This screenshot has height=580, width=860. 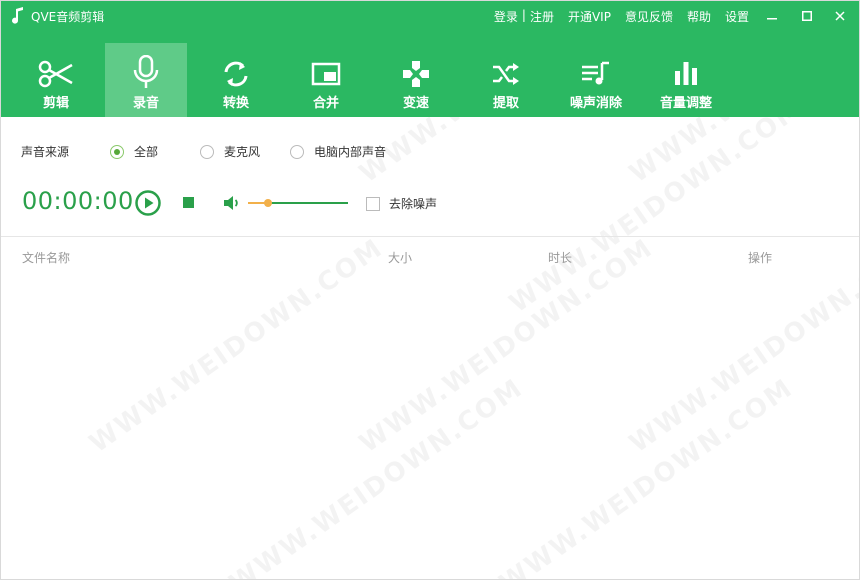 What do you see at coordinates (415, 103) in the screenshot?
I see `tab-label: 变速` at bounding box center [415, 103].